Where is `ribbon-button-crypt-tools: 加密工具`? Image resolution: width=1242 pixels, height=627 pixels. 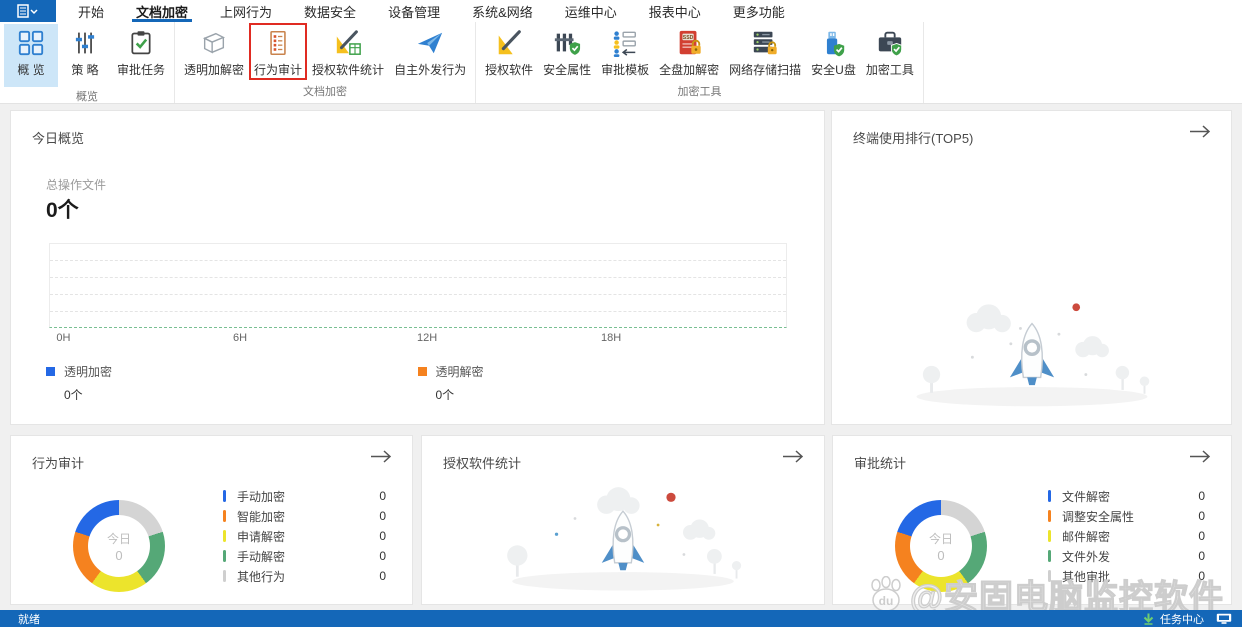 ribbon-button-crypt-tools: 加密工具 is located at coordinates (890, 52).